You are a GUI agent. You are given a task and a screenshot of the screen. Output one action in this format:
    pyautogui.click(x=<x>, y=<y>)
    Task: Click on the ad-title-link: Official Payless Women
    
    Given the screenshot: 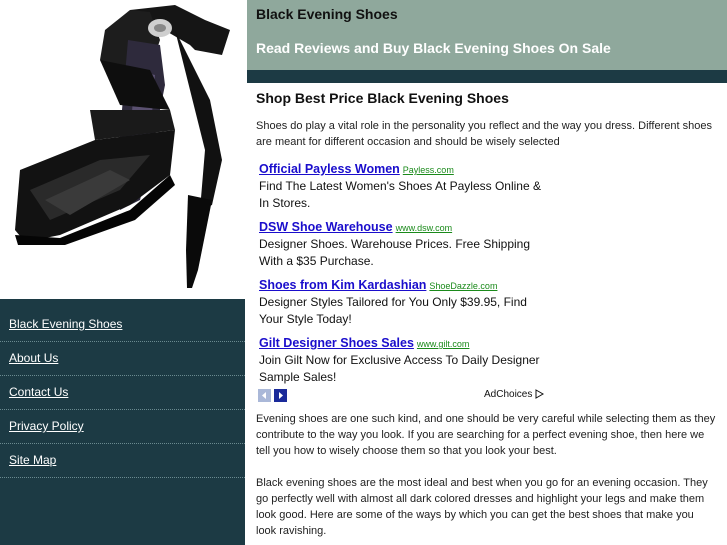 What is the action you would take?
    pyautogui.click(x=329, y=169)
    